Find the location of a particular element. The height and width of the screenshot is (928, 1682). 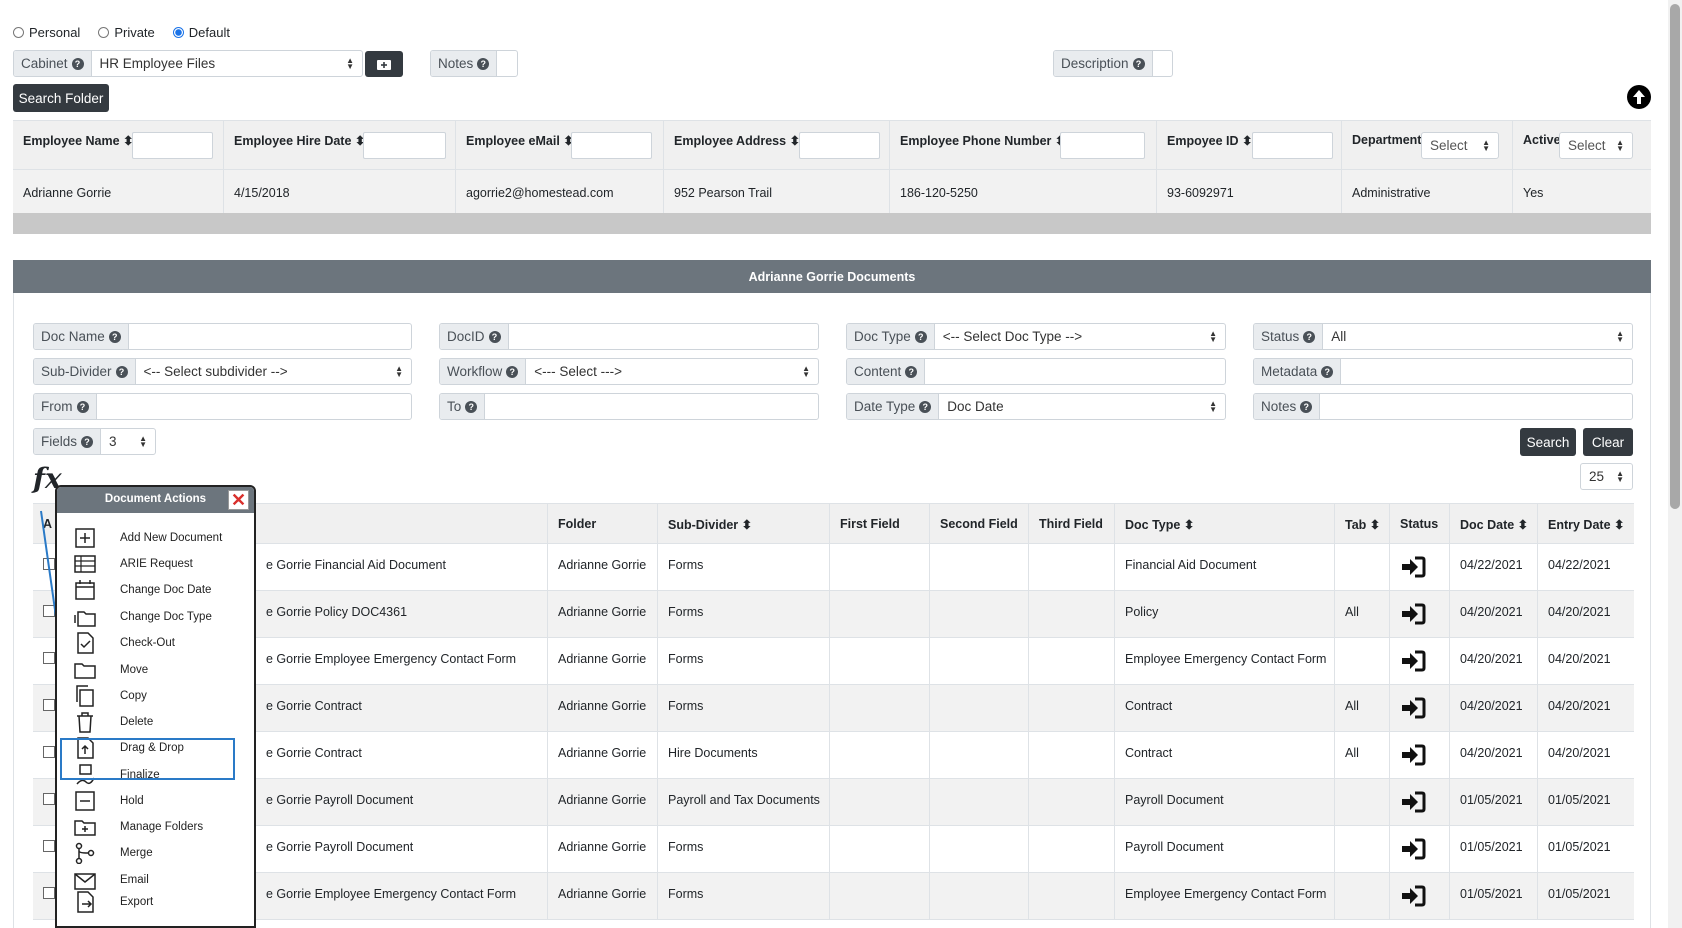

popup-item-copy: Copy is located at coordinates (155, 696).